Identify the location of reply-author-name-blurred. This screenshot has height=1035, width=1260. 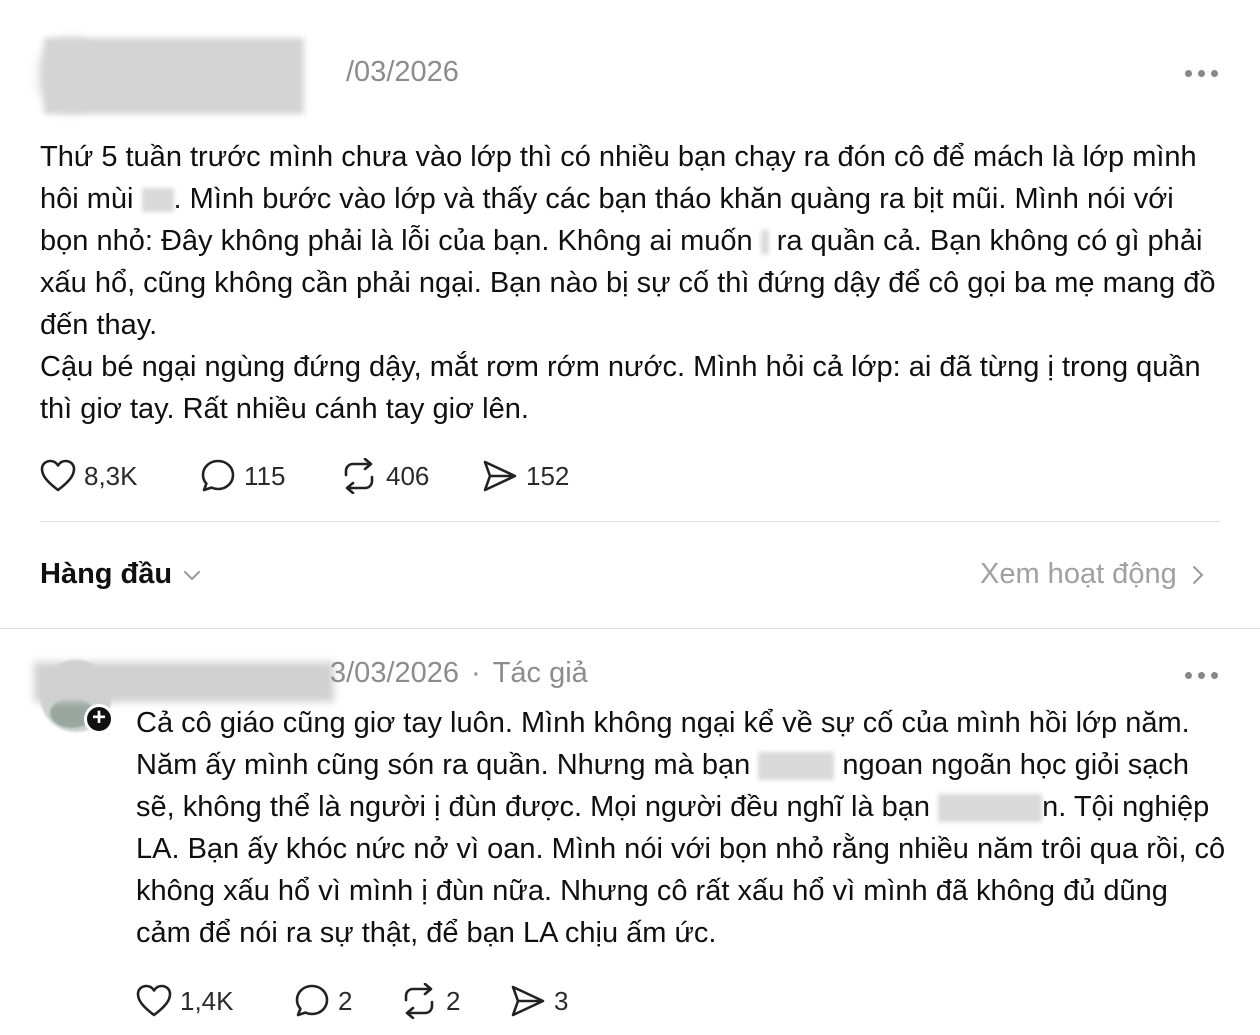
(184, 682).